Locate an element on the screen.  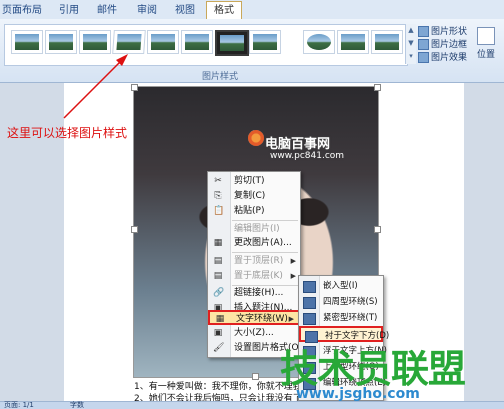
copy-icon: ⎘ is located at coordinates (218, 196).